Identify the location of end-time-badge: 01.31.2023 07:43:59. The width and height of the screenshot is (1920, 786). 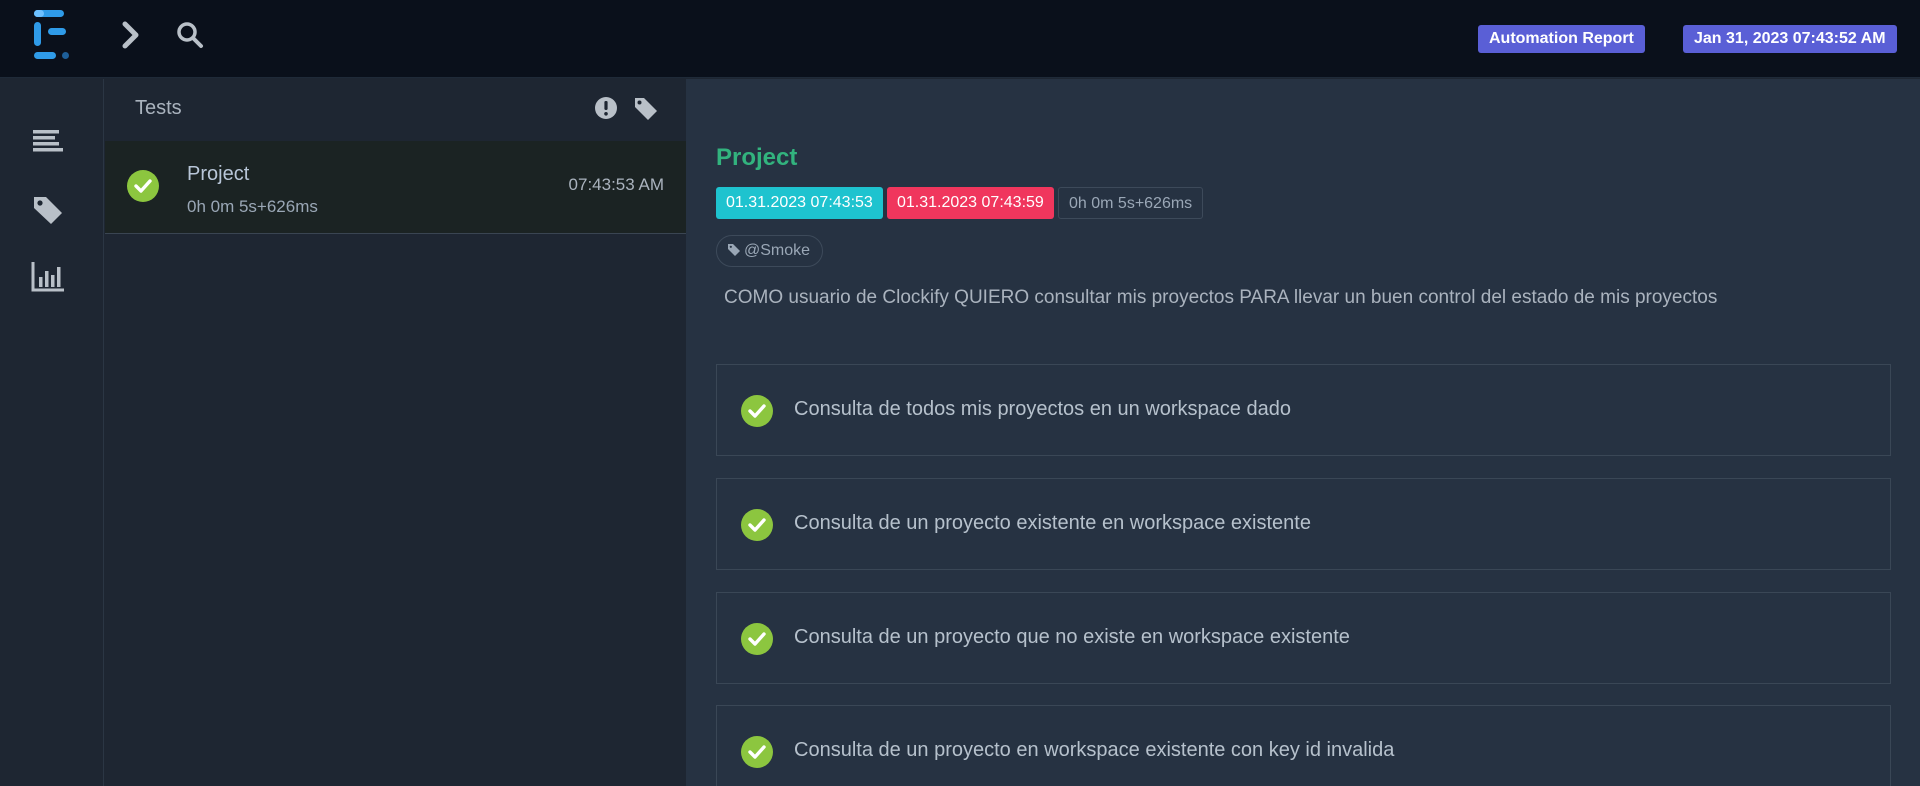
(970, 203).